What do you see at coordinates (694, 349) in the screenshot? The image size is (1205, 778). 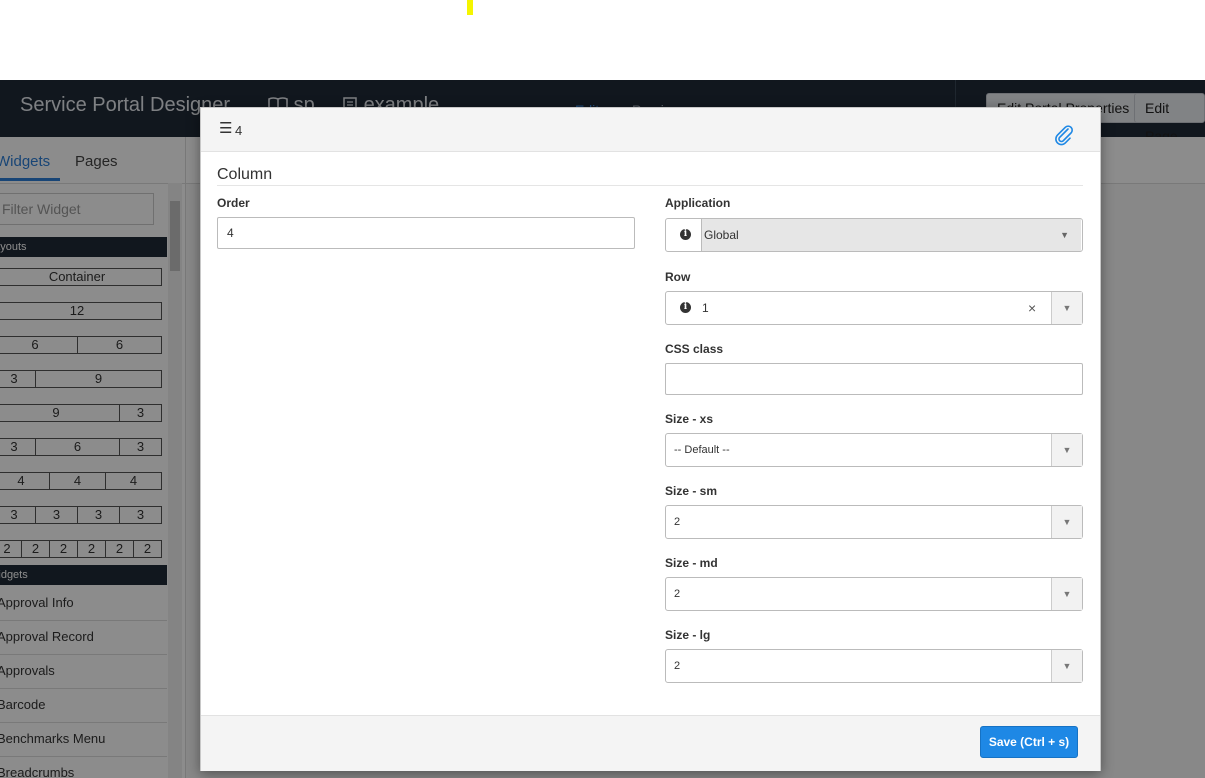 I see `css-class-label: CSS class` at bounding box center [694, 349].